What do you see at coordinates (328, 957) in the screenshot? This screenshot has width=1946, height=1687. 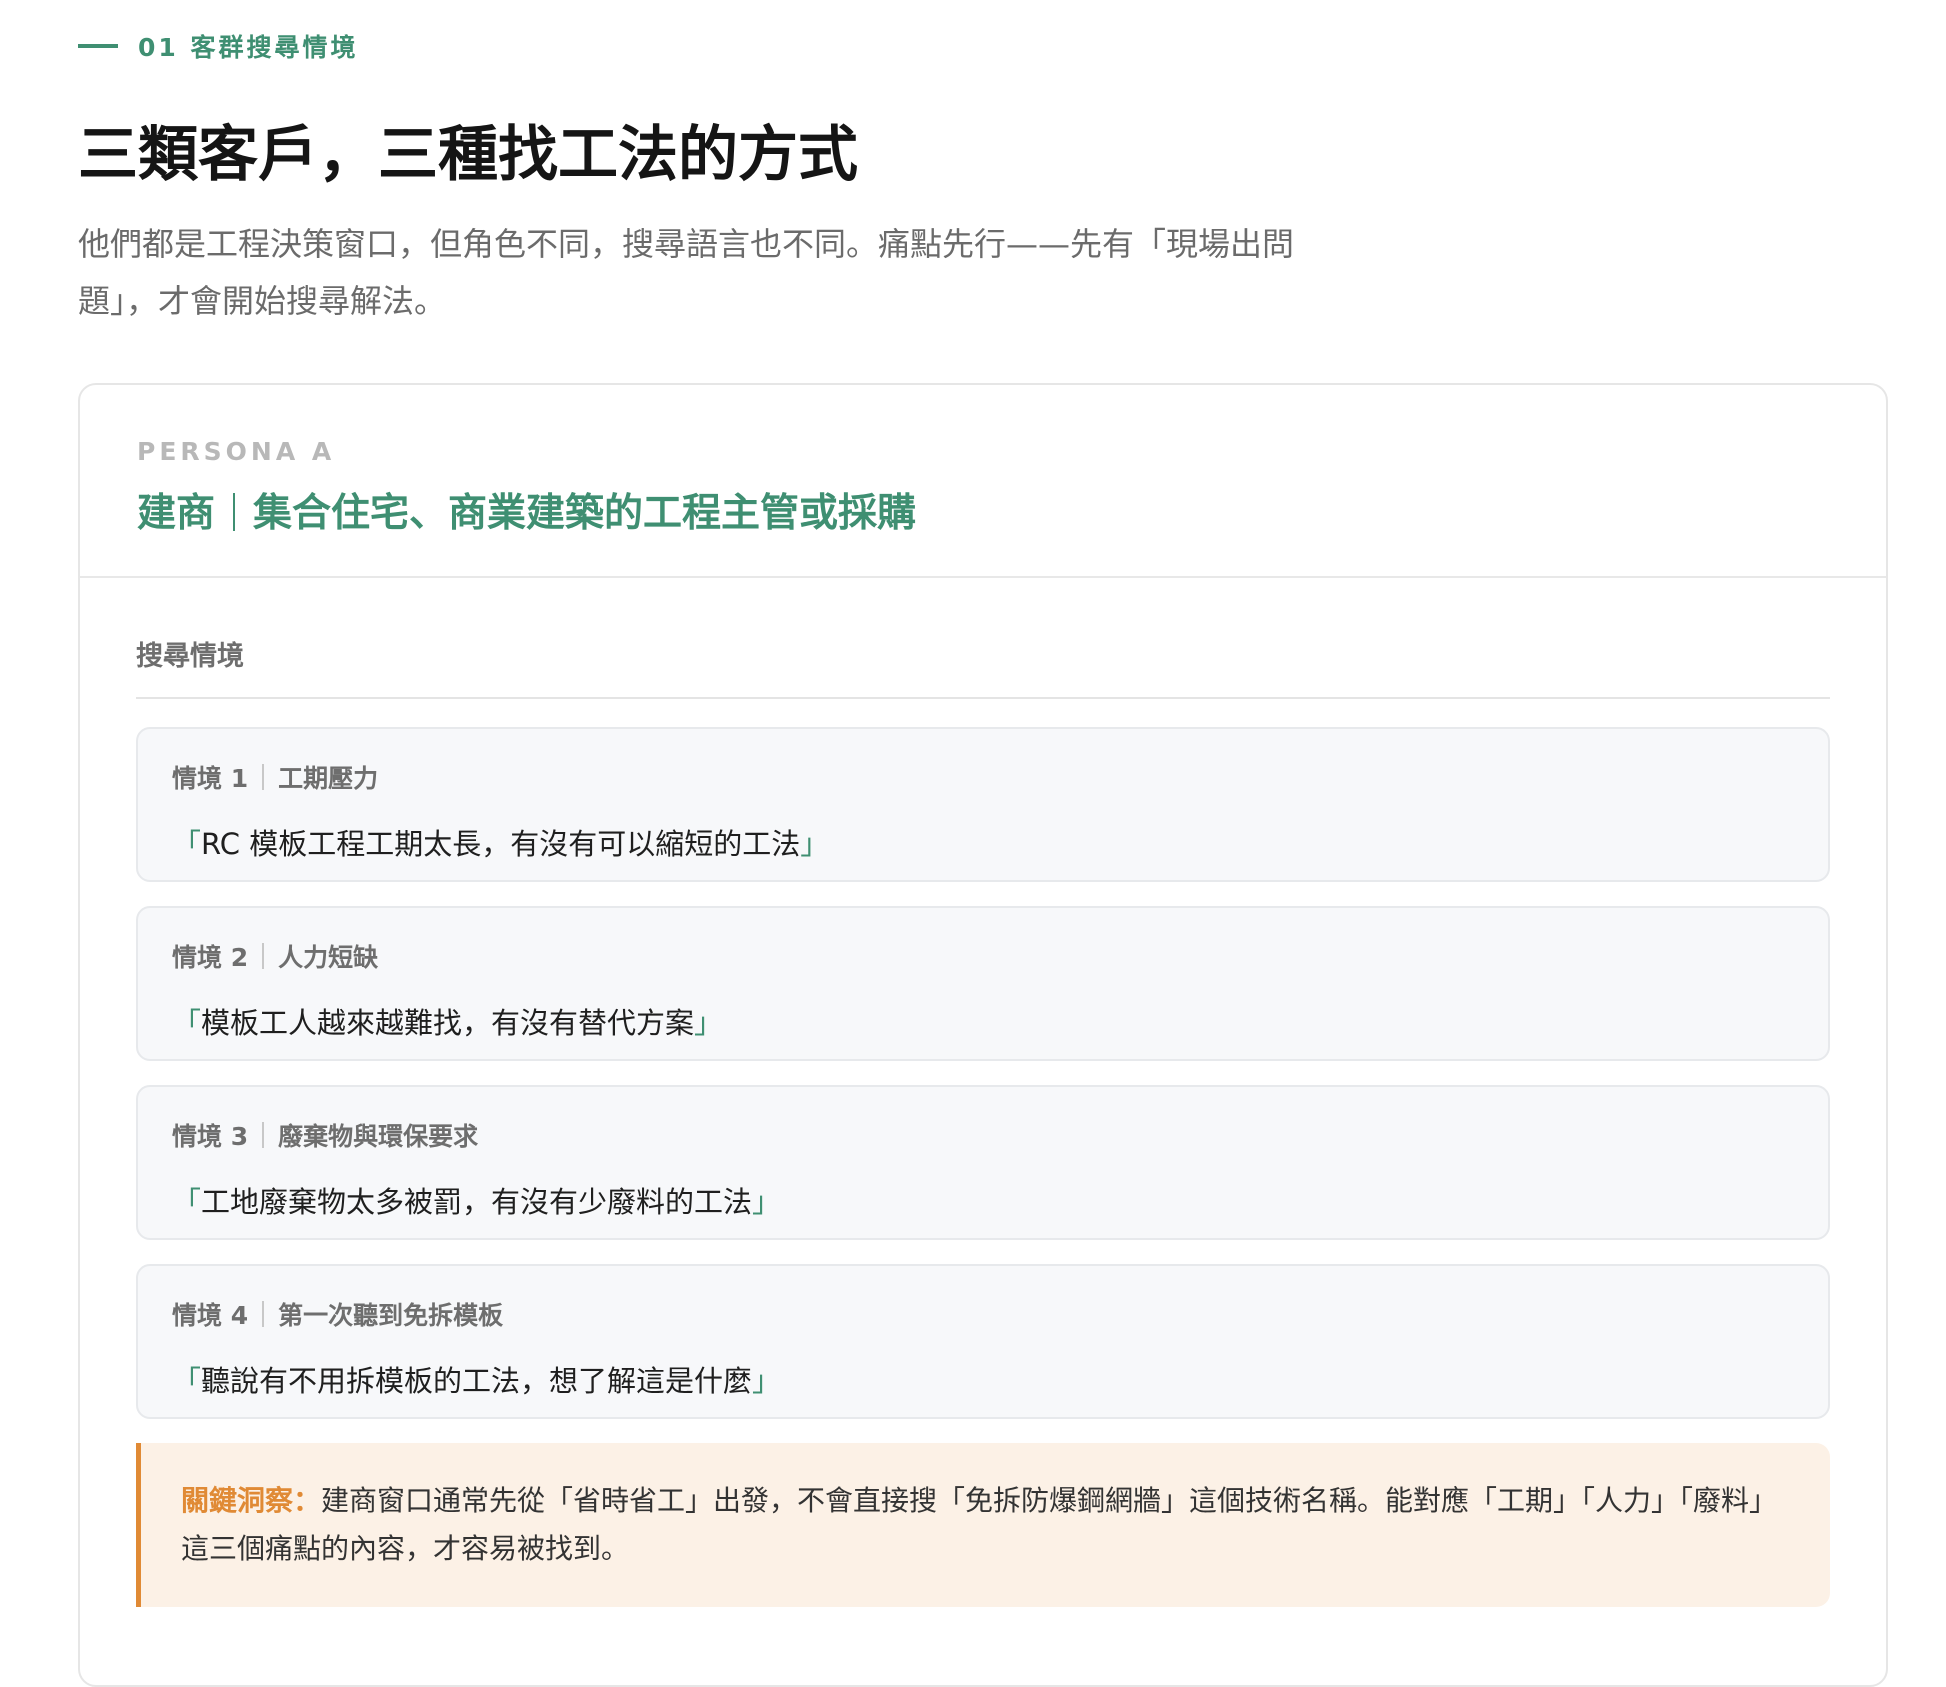 I see `scenario-topic: 人力短缺` at bounding box center [328, 957].